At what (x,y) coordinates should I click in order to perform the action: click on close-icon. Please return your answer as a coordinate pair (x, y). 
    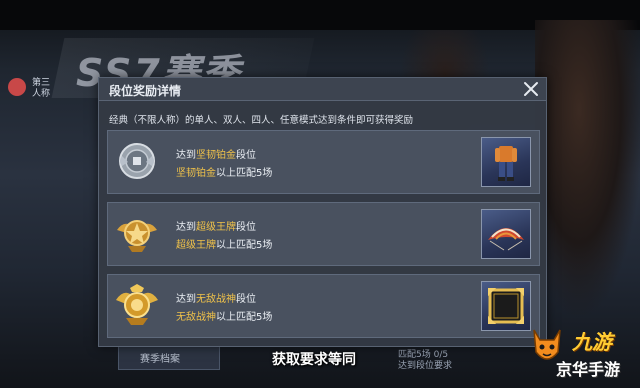
    Looking at the image, I should click on (531, 89).